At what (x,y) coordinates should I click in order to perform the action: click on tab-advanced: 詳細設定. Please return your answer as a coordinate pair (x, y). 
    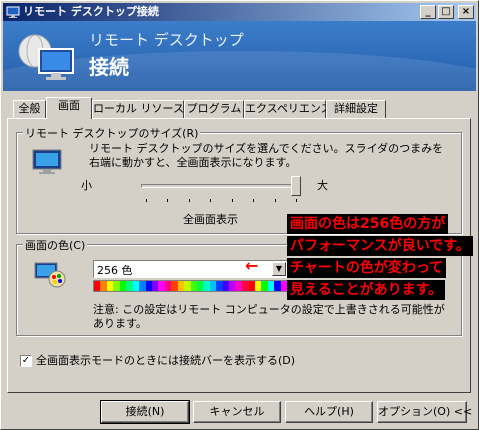
    Looking at the image, I should click on (356, 109).